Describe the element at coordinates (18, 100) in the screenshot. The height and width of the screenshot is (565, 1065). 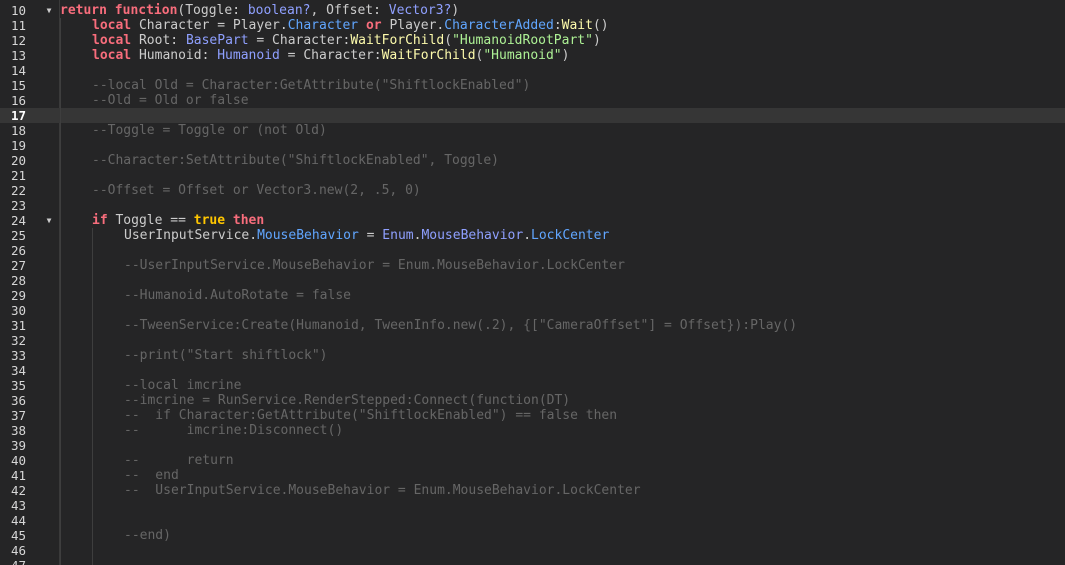
I see `line-number: 16` at that location.